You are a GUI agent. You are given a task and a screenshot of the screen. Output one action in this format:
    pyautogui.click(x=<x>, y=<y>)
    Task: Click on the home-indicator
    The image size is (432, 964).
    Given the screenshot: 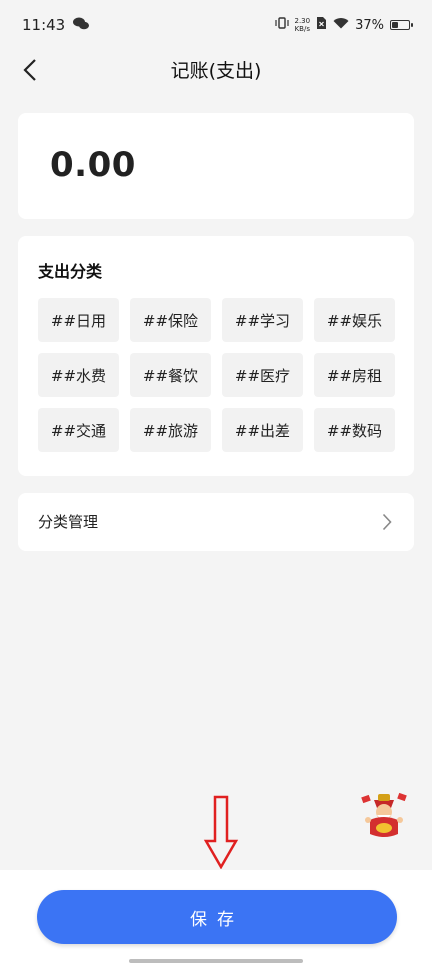 What is the action you would take?
    pyautogui.click(x=216, y=961)
    